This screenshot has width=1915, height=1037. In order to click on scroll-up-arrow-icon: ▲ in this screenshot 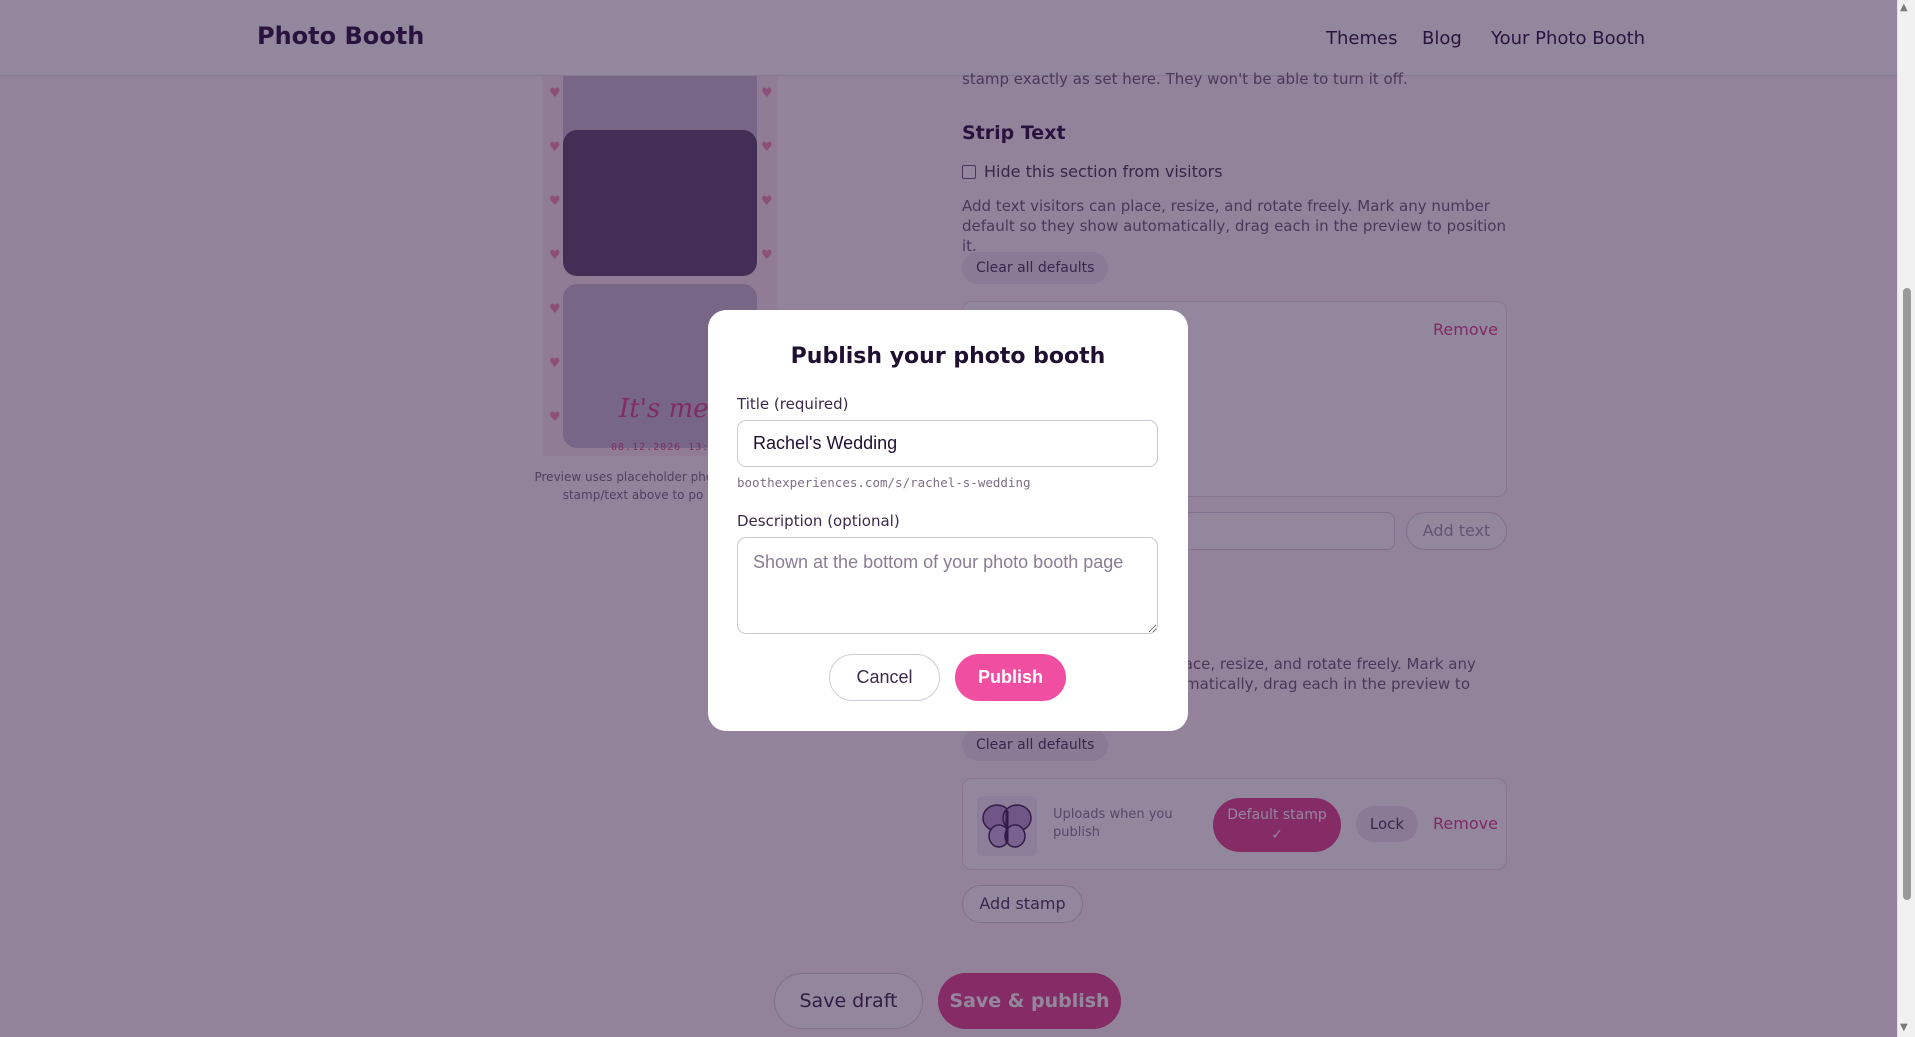, I will do `click(1904, 7)`.